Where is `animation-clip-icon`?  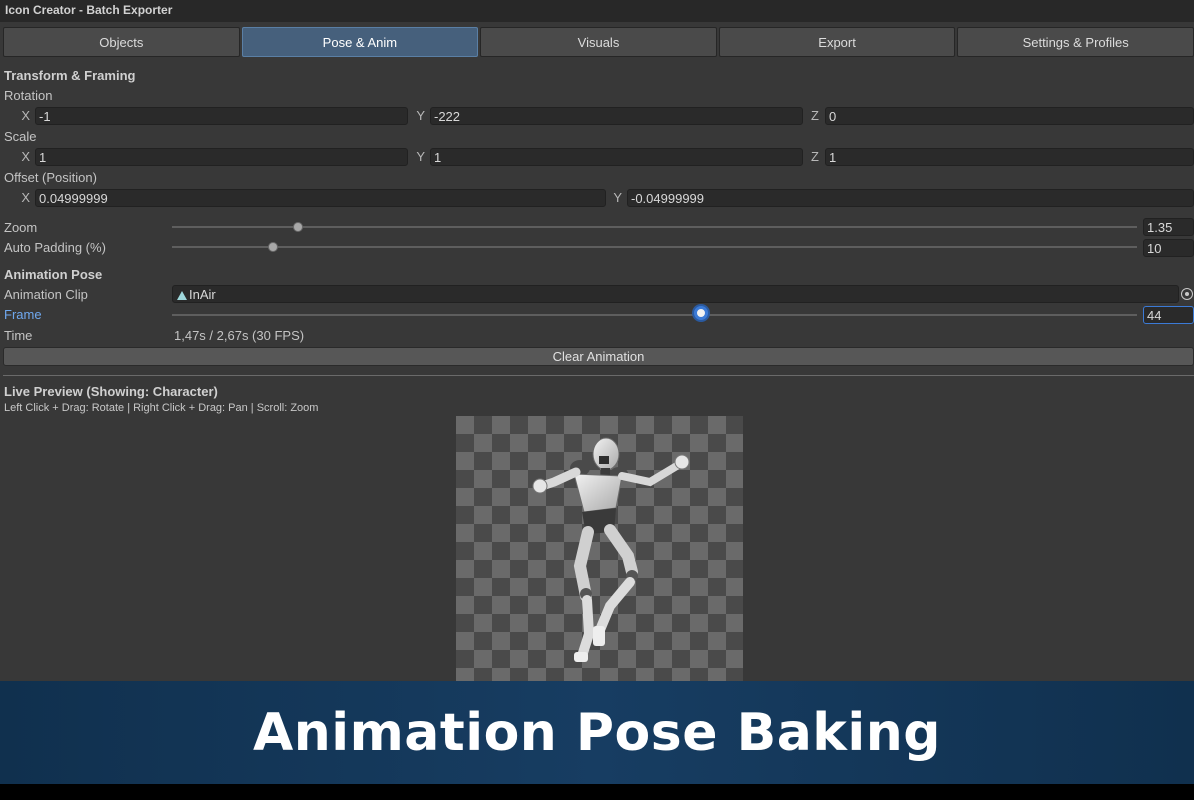 animation-clip-icon is located at coordinates (182, 296).